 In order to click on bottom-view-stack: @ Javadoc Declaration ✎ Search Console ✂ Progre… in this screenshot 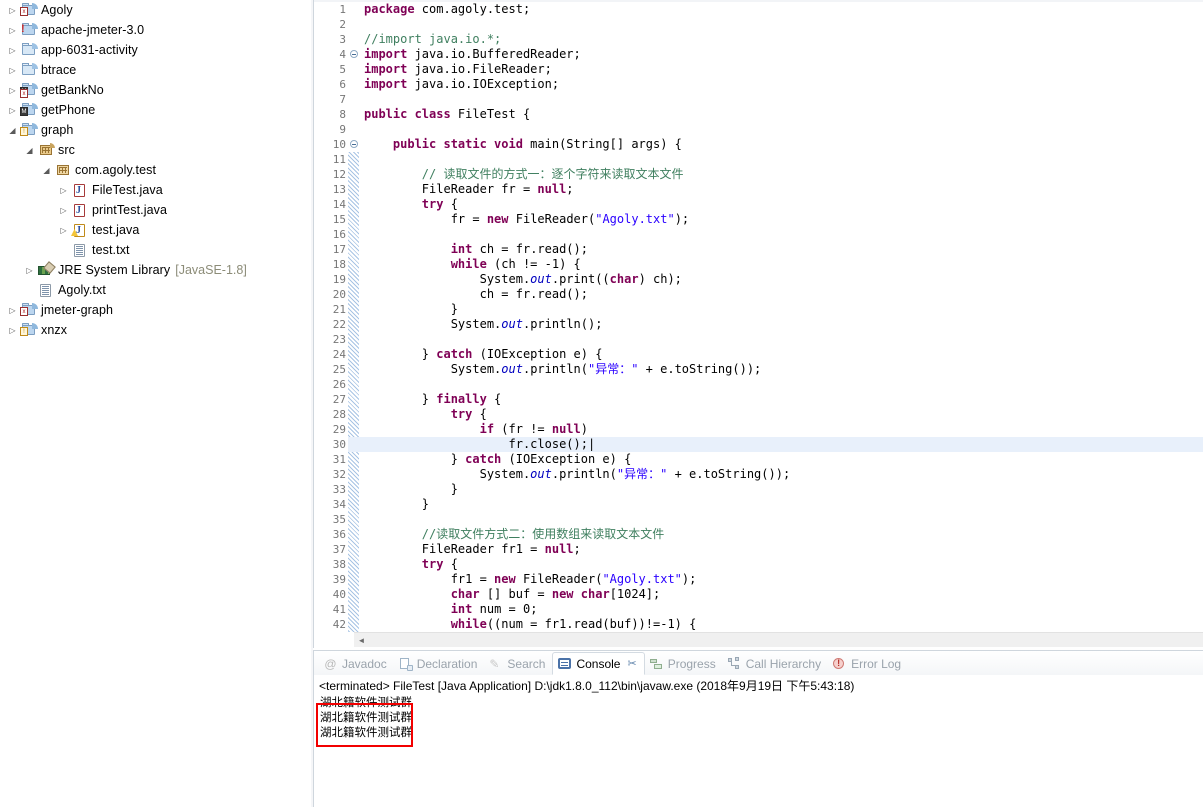, I will do `click(758, 728)`.